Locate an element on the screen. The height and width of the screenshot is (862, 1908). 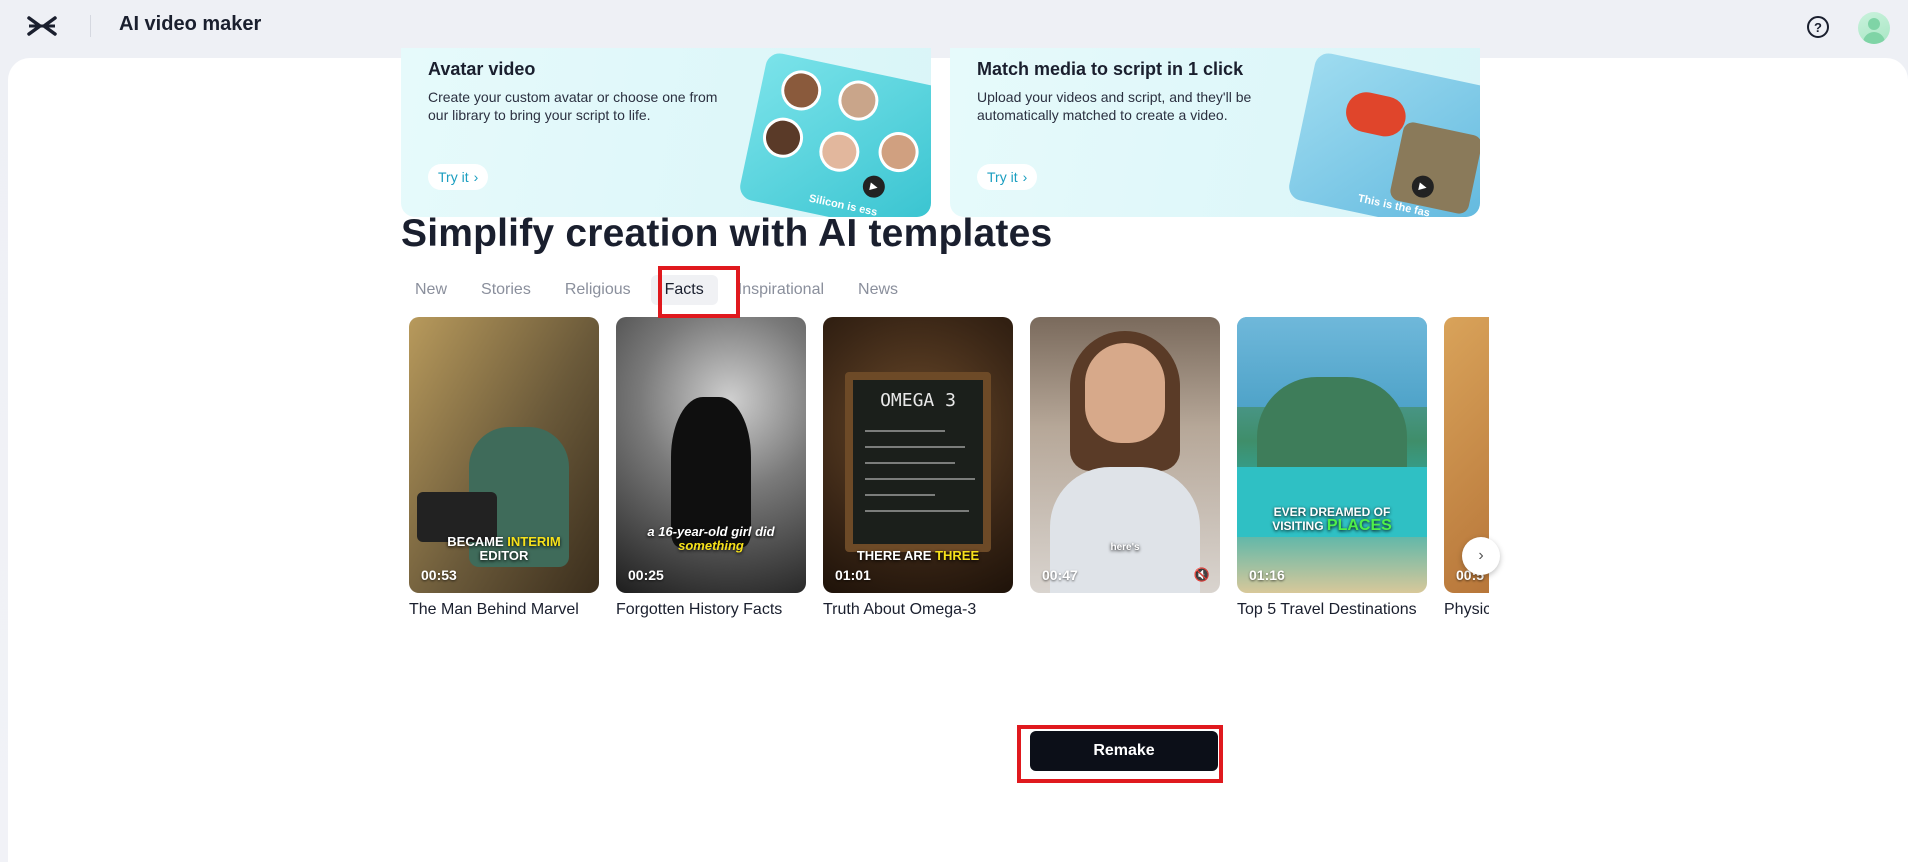
duration-label: 01:16 is located at coordinates (1267, 575).